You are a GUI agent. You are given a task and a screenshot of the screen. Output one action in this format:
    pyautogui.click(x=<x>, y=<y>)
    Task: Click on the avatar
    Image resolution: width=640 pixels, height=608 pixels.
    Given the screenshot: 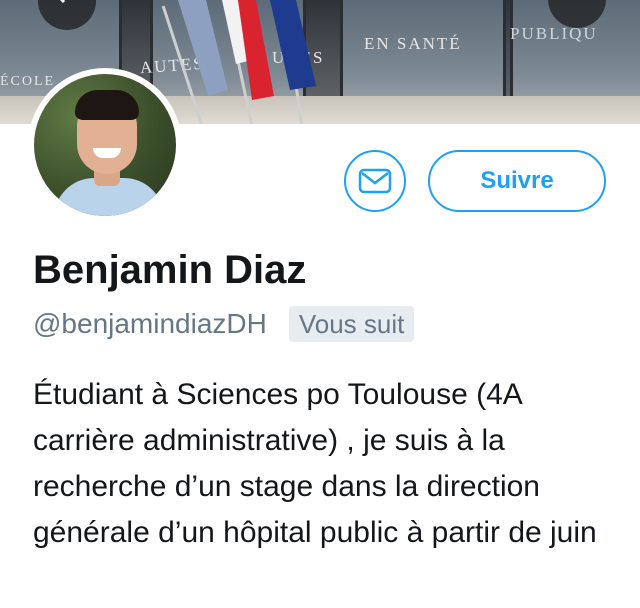 What is the action you would take?
    pyautogui.click(x=105, y=145)
    